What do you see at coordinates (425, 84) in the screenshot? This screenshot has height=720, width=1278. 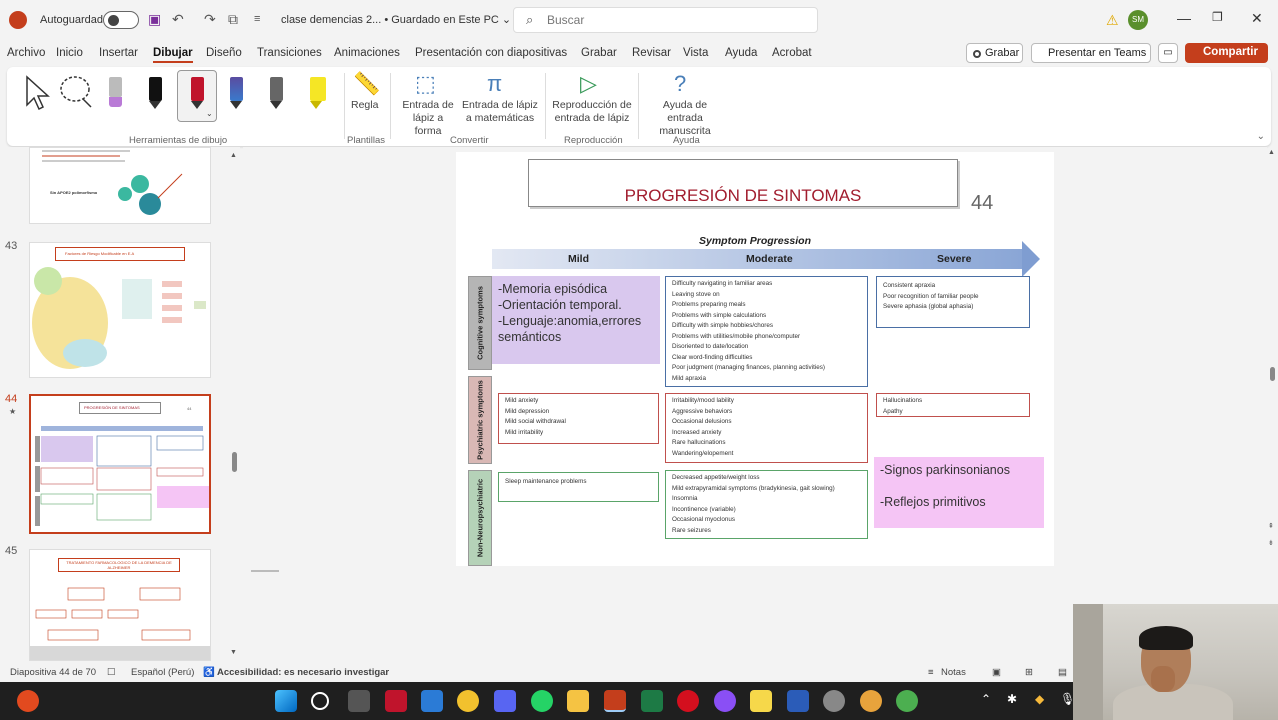 I see `ink-to-shape-icon: ⬚` at bounding box center [425, 84].